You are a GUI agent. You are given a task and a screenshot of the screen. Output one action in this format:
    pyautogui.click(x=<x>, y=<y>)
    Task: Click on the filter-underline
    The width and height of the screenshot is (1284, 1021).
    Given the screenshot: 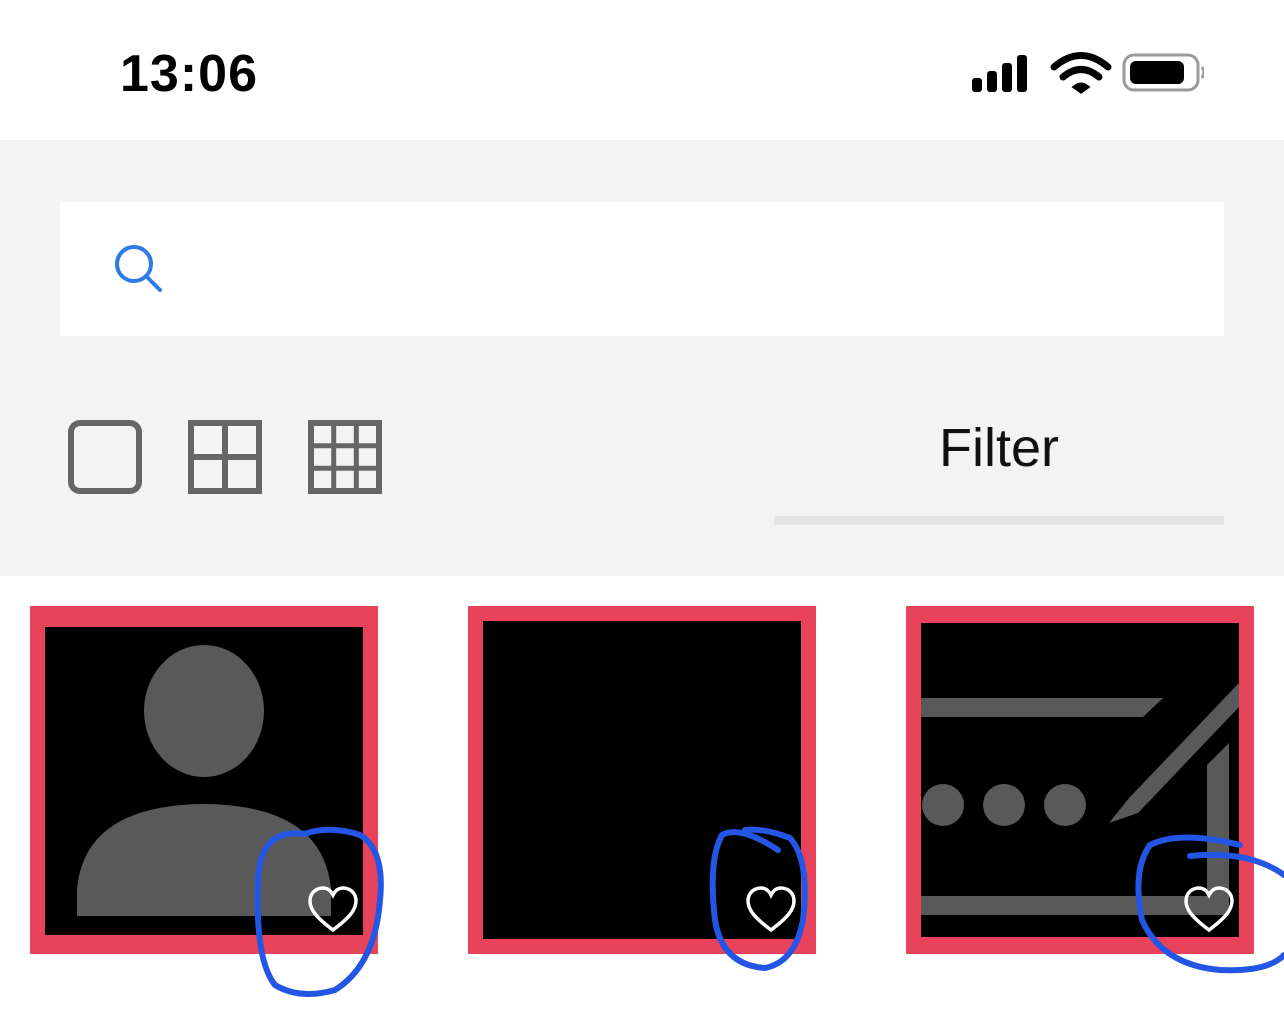 What is the action you would take?
    pyautogui.click(x=999, y=520)
    